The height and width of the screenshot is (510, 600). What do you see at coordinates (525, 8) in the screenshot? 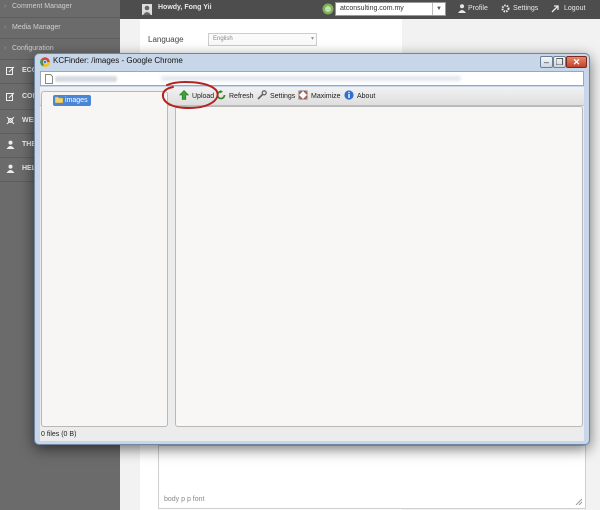
I see `settings-link: Settings` at bounding box center [525, 8].